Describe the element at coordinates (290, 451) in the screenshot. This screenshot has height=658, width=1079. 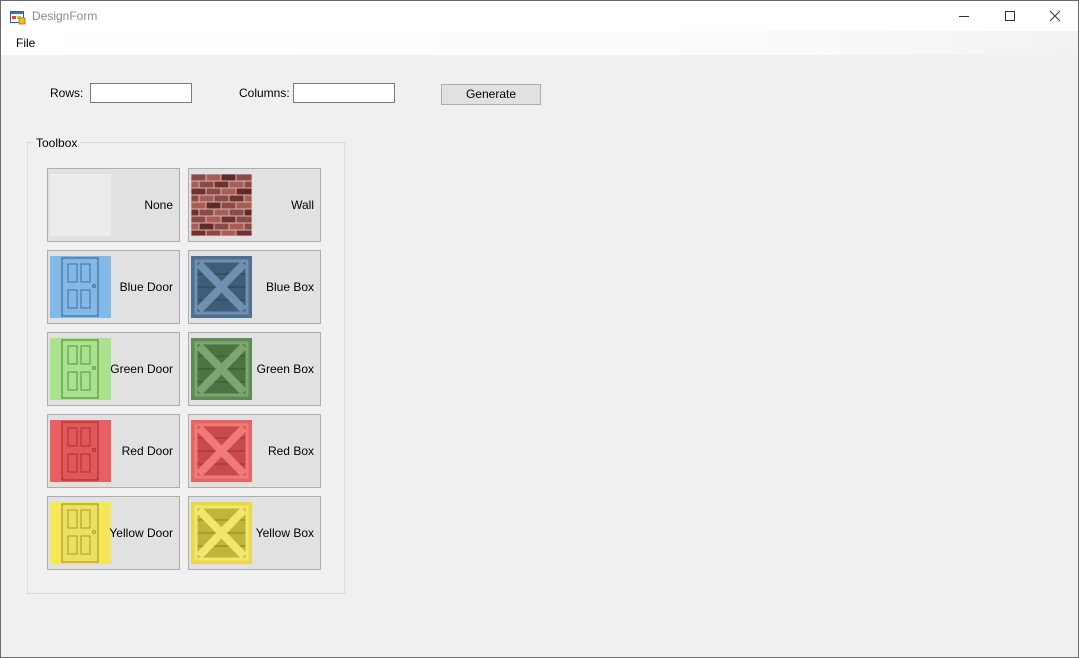
I see `tool-label: Red Box` at that location.